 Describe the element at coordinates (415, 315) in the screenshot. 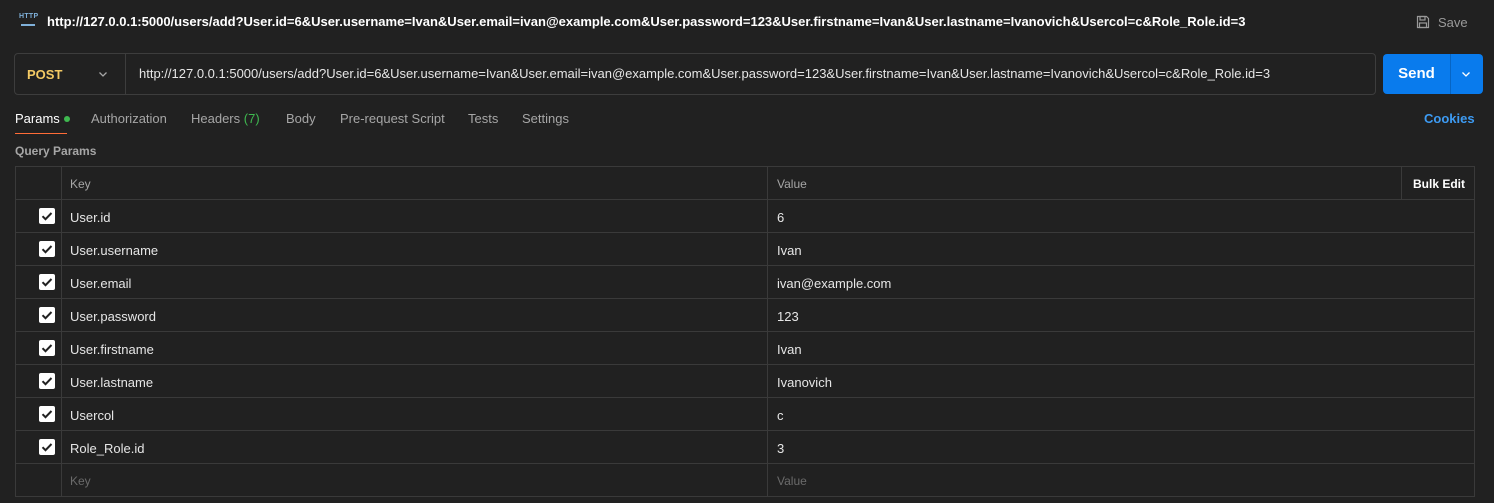

I see `param-key: User.password` at that location.